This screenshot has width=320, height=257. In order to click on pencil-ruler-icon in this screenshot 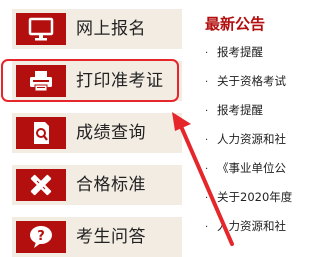, I will do `click(41, 185)`.